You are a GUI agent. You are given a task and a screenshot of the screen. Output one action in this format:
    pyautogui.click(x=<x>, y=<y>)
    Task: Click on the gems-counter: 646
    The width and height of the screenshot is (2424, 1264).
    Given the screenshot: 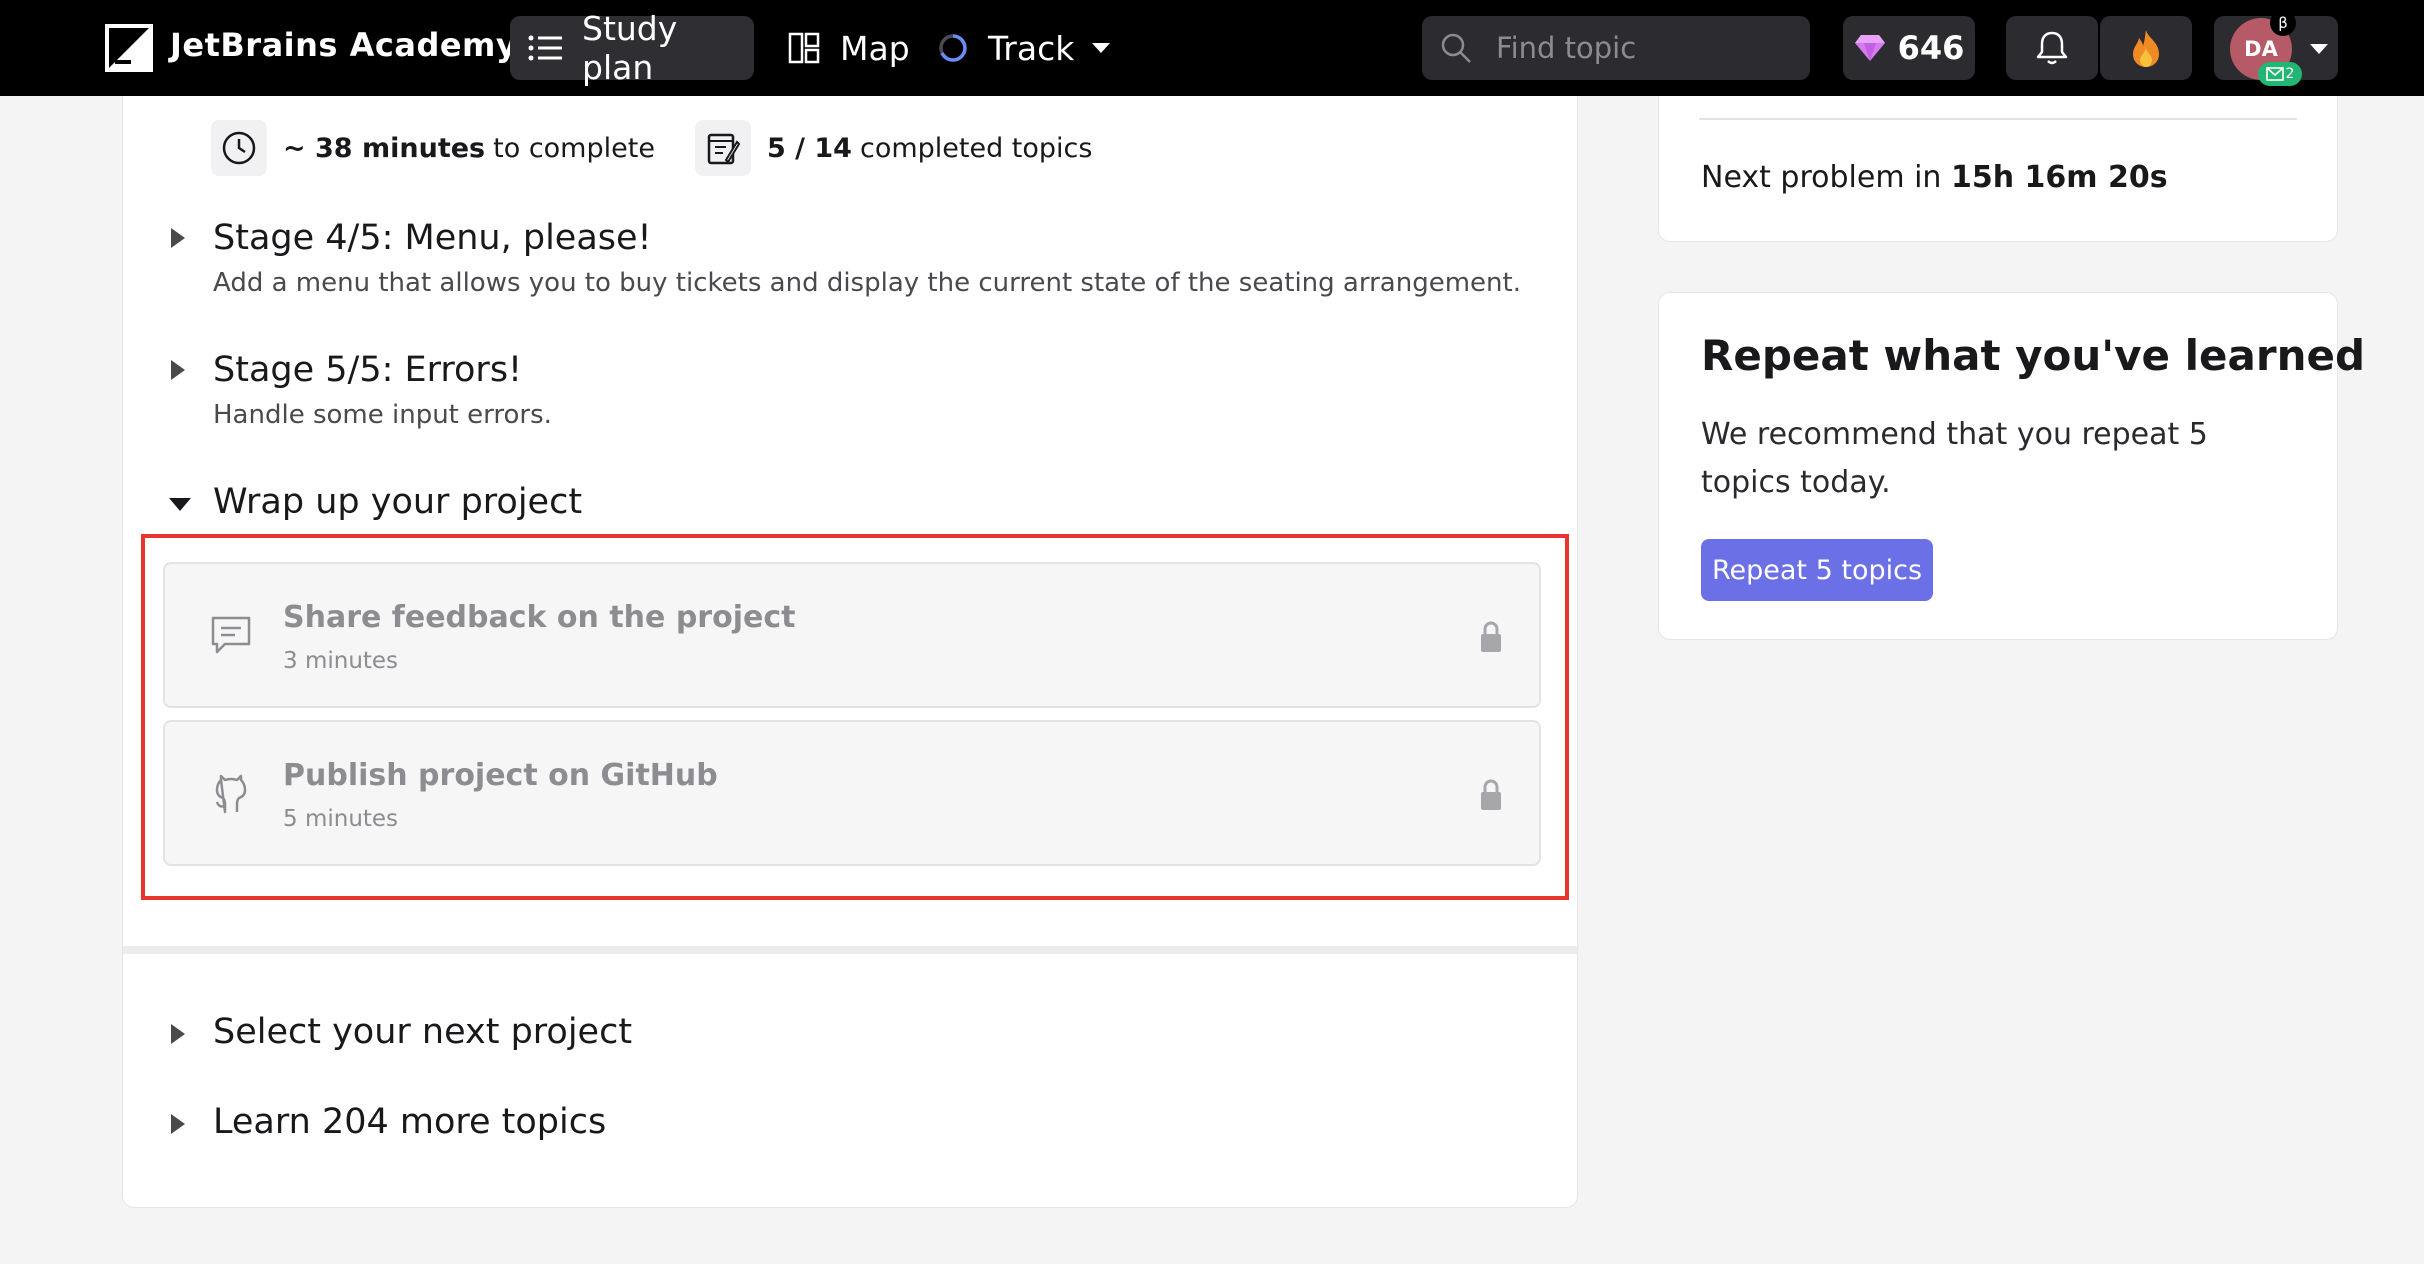 What is the action you would take?
    pyautogui.click(x=1909, y=48)
    